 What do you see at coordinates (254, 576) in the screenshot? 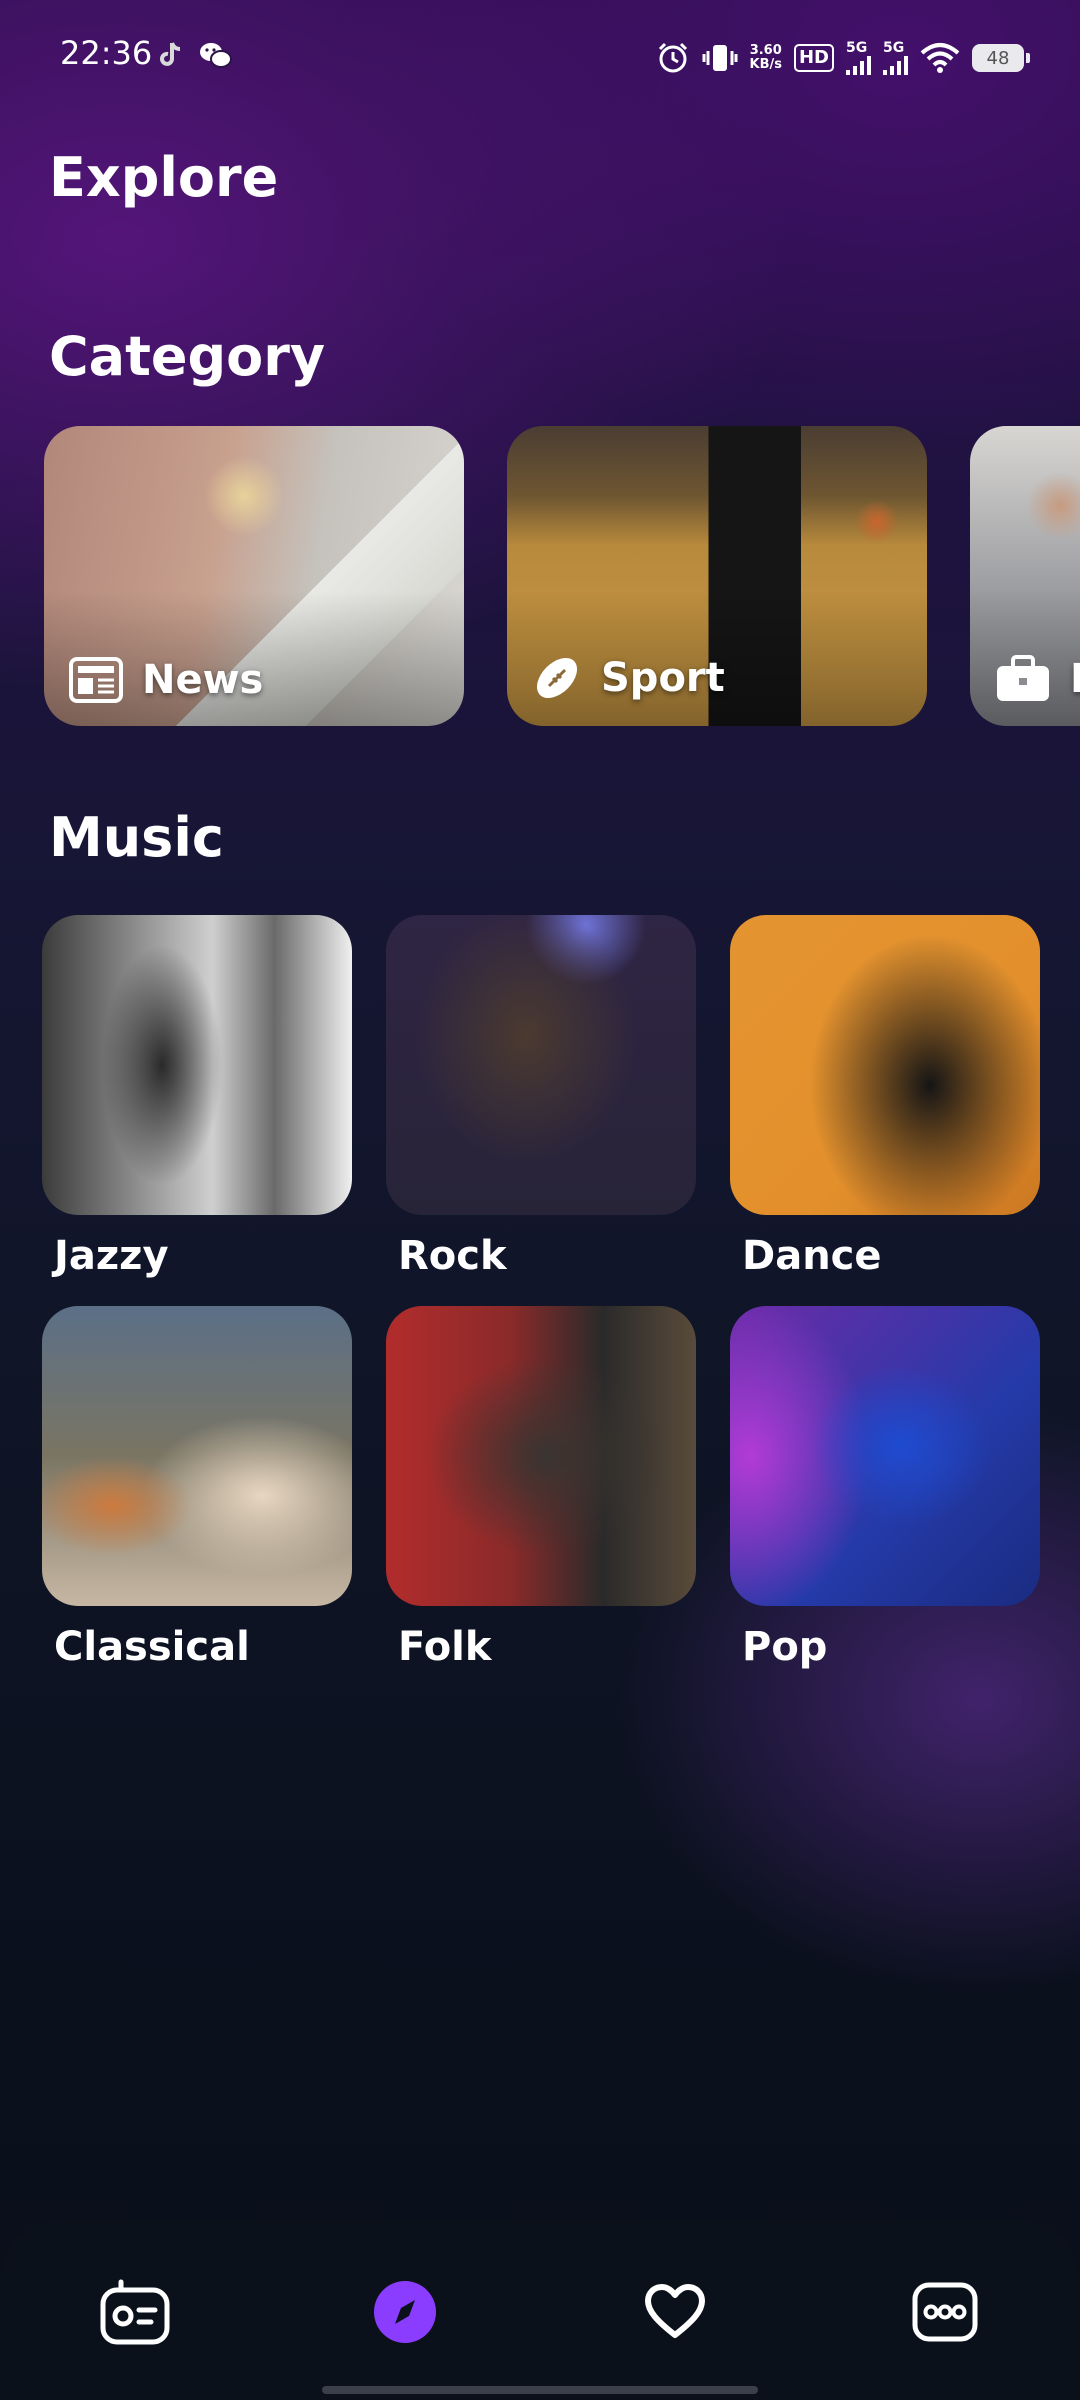
I see `category-card-news: News` at bounding box center [254, 576].